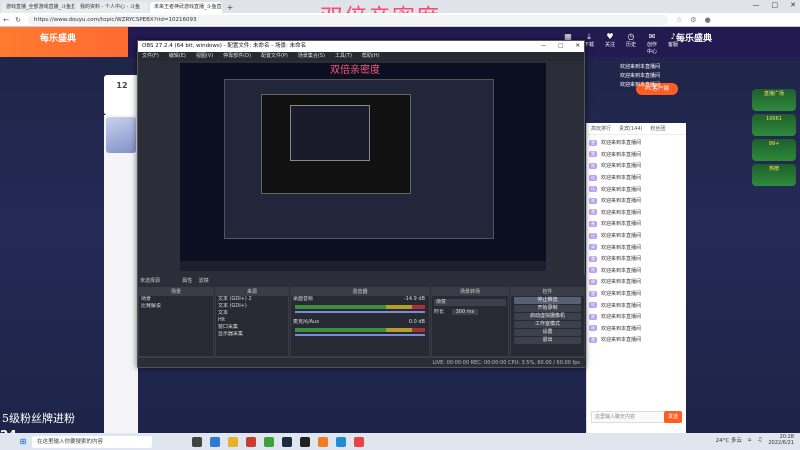  I want to click on menu-file: 文件(F), so click(150, 56).